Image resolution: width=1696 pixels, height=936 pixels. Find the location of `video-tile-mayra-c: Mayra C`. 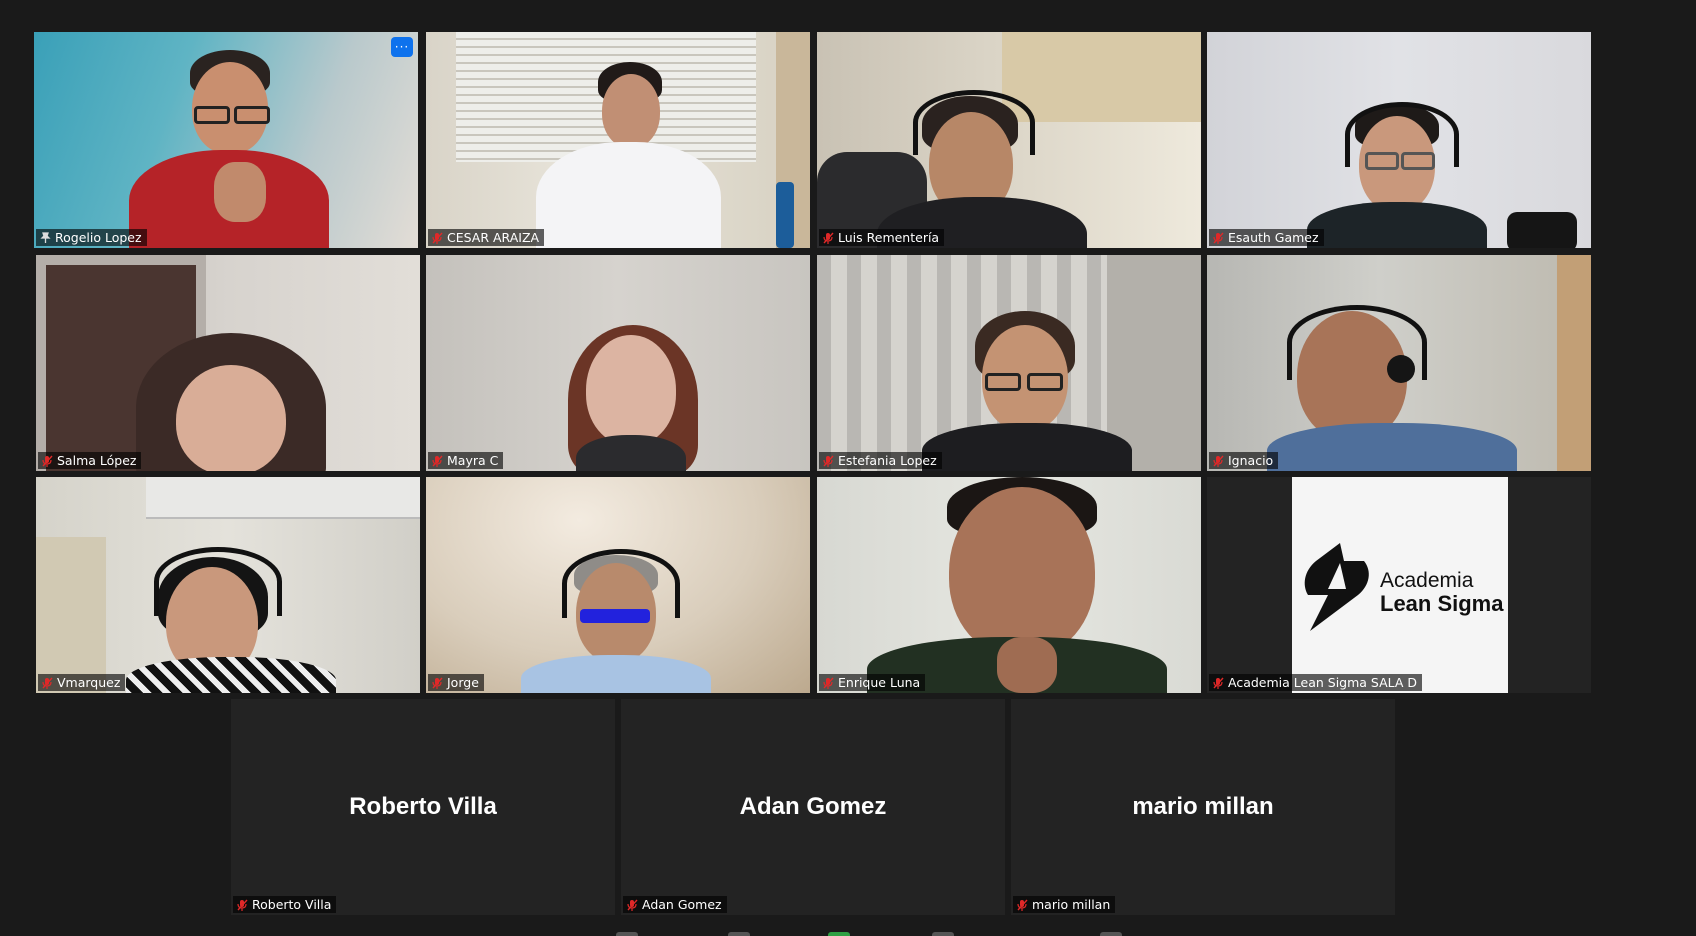

video-tile-mayra-c: Mayra C is located at coordinates (618, 363).